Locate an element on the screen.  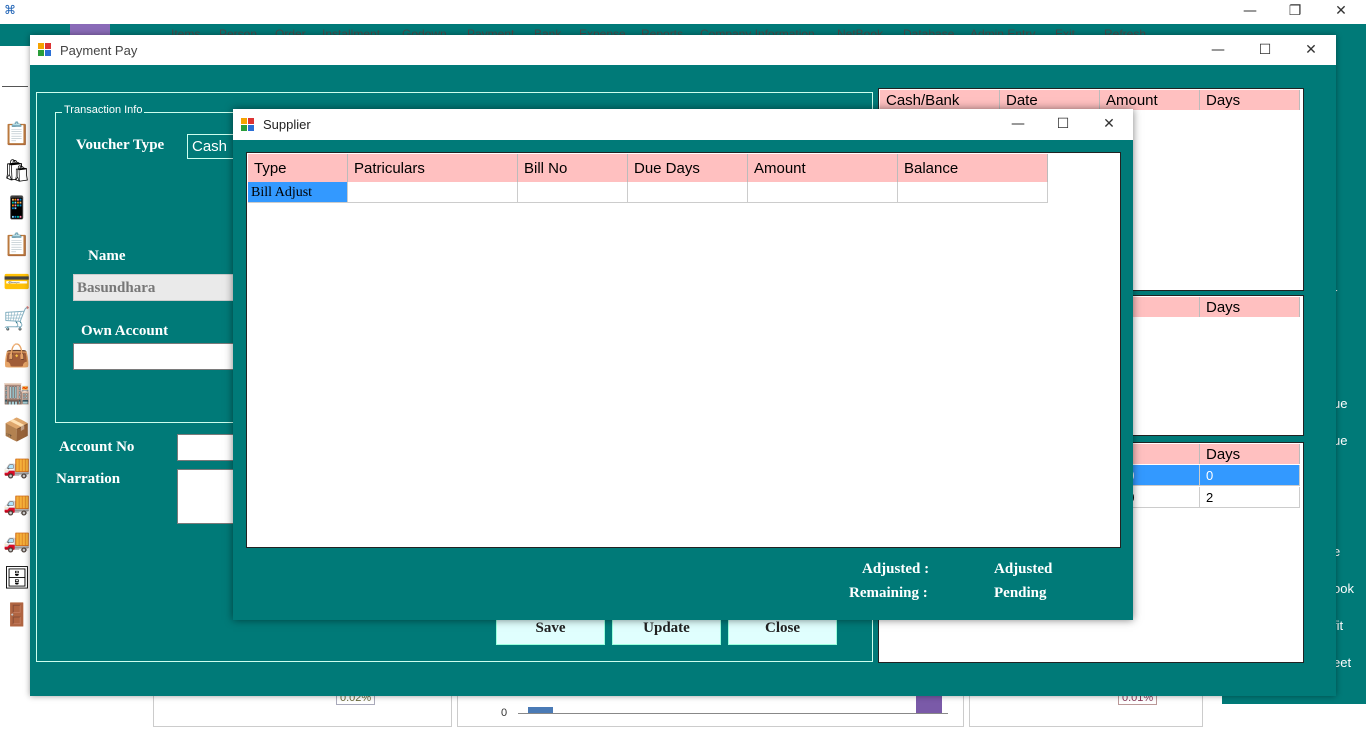
adjusted-label: Adjusted : is located at coordinates (896, 569).